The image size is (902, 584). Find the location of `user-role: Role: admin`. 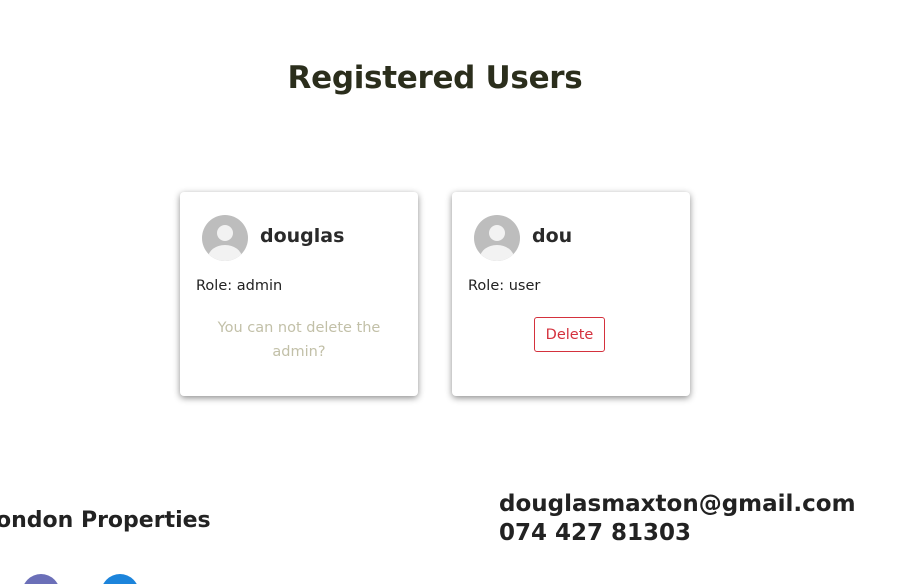

user-role: Role: admin is located at coordinates (239, 286).